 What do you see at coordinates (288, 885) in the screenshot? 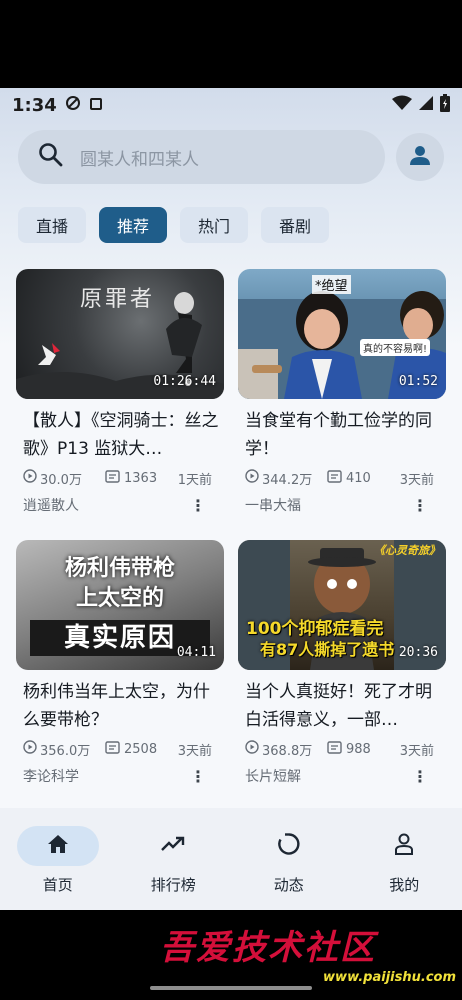
I see `nav-dynamic-label: 动态` at bounding box center [288, 885].